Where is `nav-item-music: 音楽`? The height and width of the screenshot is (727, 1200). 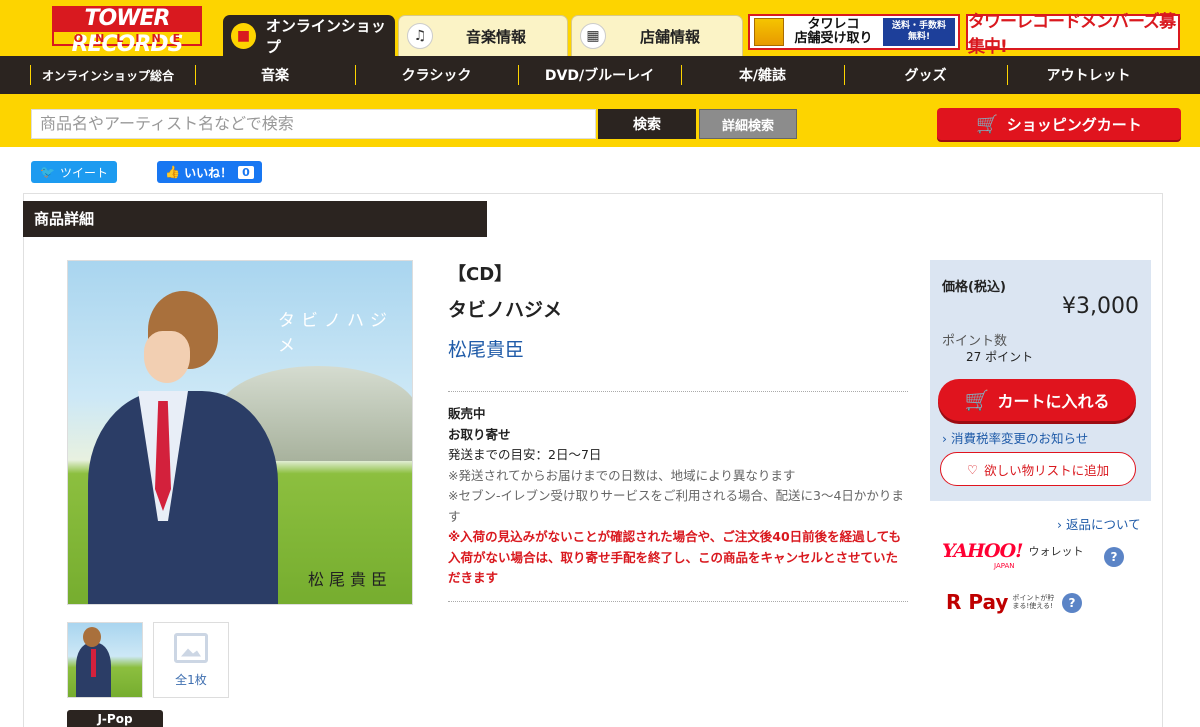 nav-item-music: 音楽 is located at coordinates (275, 75).